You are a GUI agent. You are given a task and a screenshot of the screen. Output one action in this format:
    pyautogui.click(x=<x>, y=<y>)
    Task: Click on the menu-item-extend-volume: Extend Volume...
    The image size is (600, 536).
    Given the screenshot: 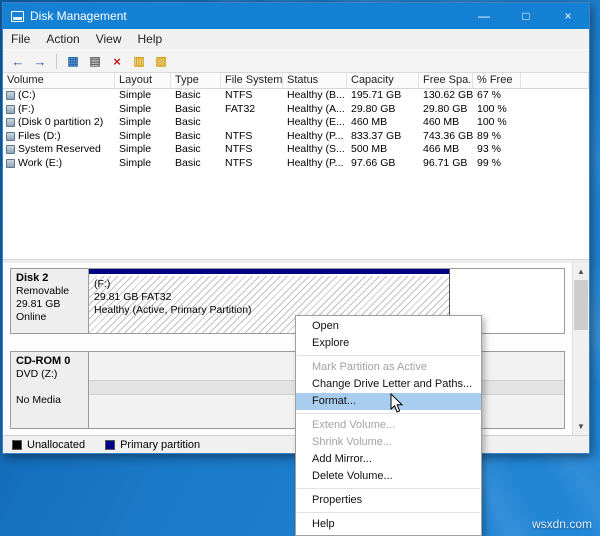 What is the action you would take?
    pyautogui.click(x=354, y=425)
    